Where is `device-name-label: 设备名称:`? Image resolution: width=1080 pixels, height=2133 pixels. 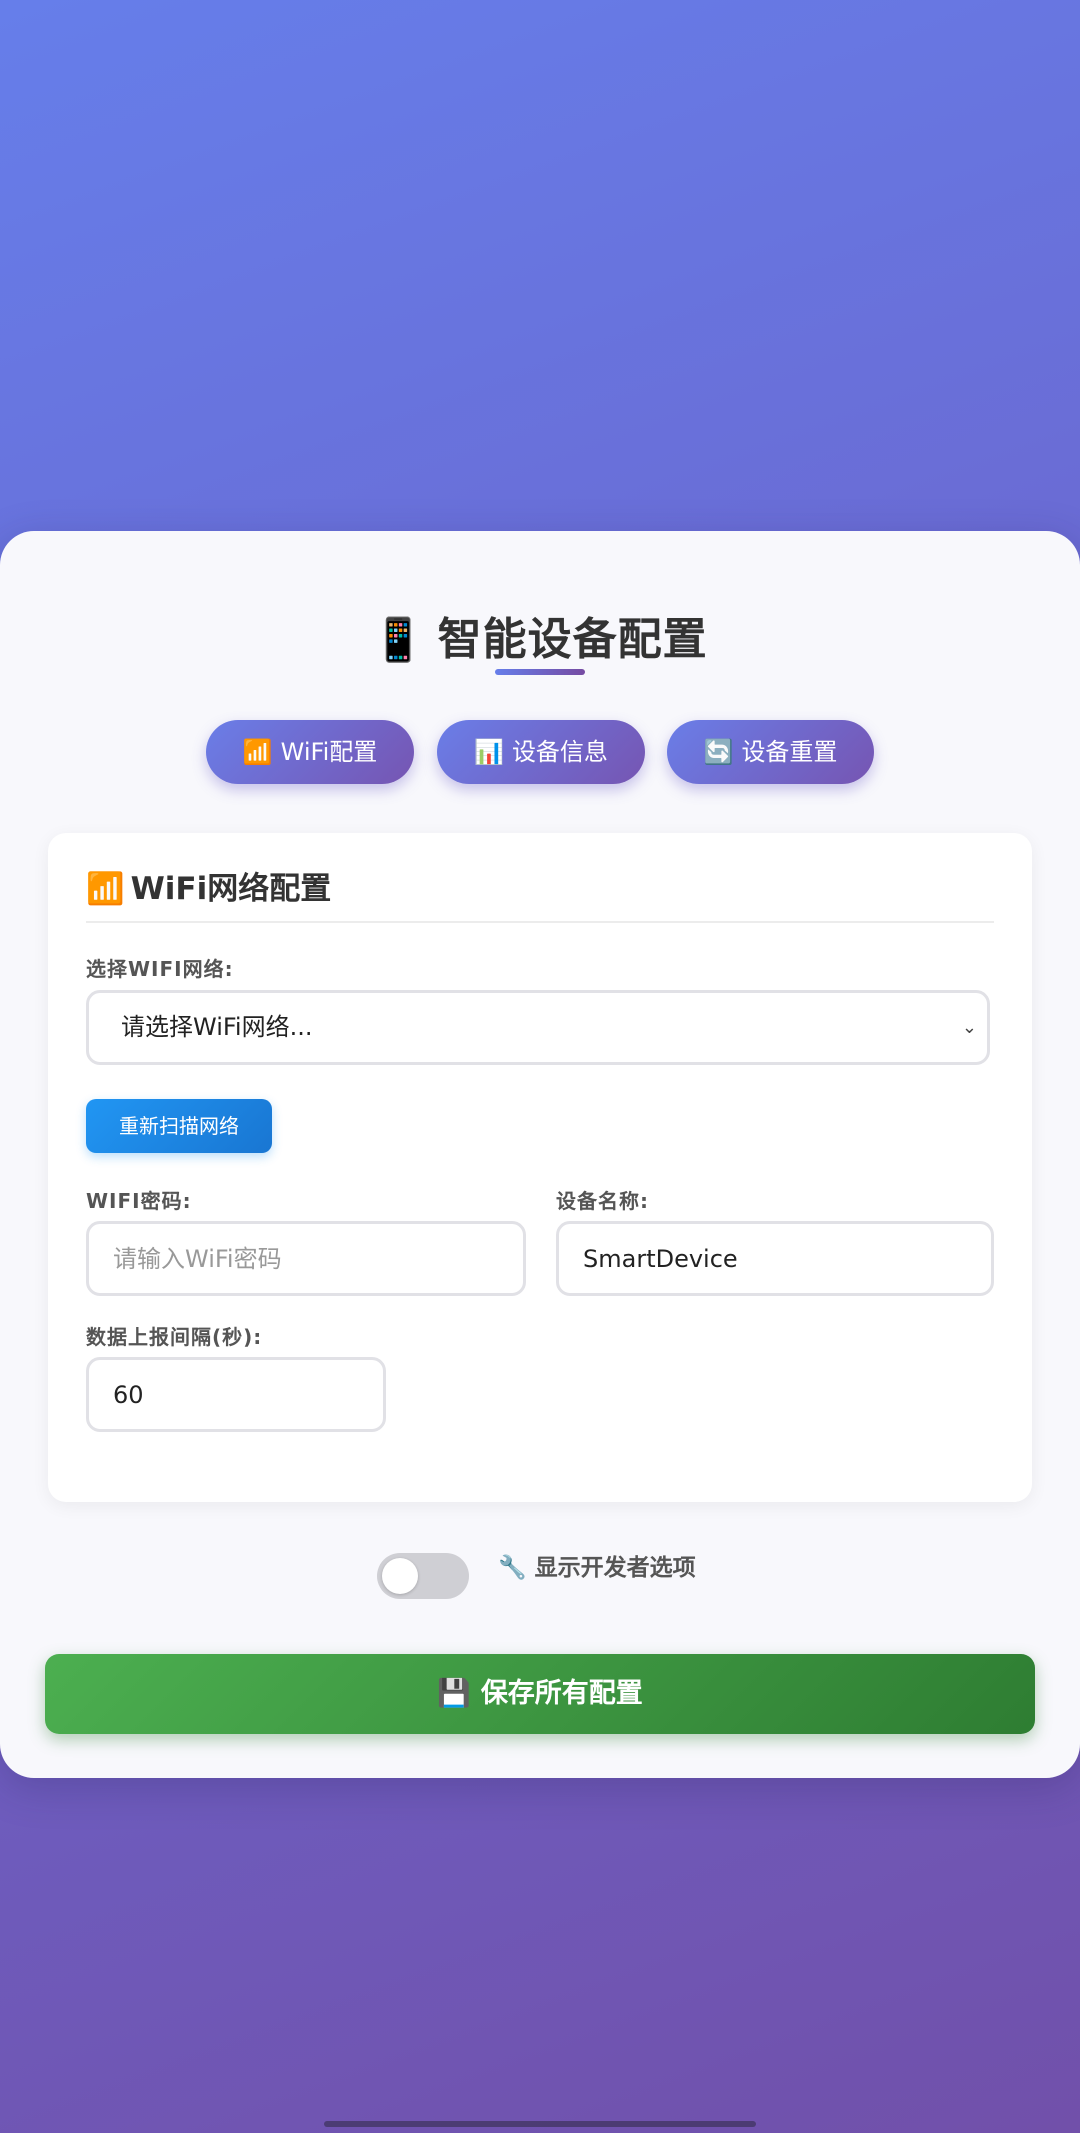
device-name-label: 设备名称: is located at coordinates (602, 1201).